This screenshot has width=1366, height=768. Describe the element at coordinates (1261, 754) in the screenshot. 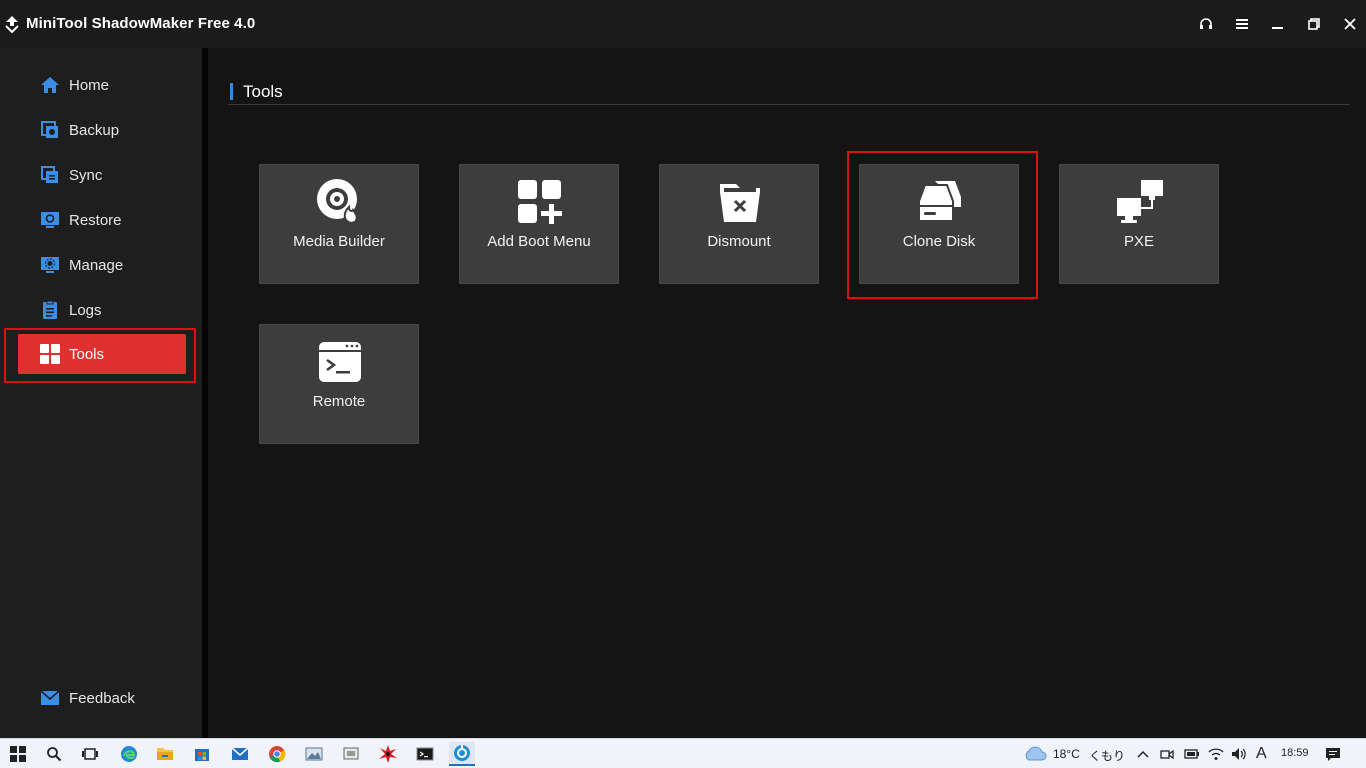

I see `ime-indicator: A` at that location.